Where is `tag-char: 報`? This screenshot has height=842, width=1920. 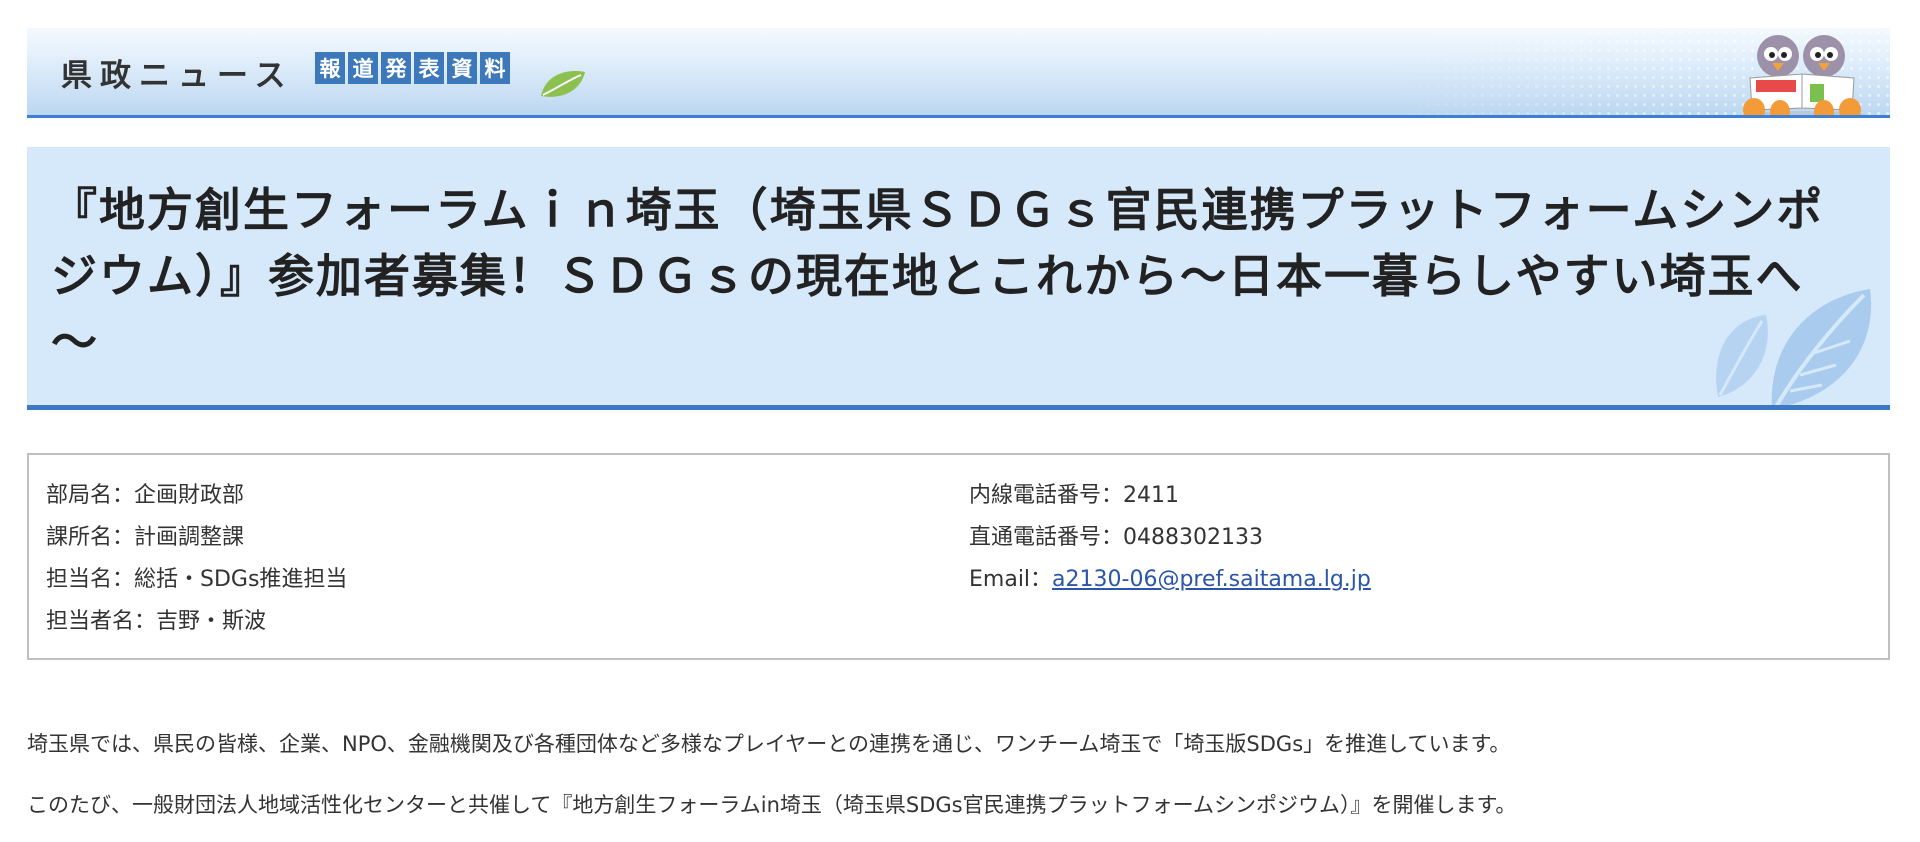
tag-char: 報 is located at coordinates (330, 68).